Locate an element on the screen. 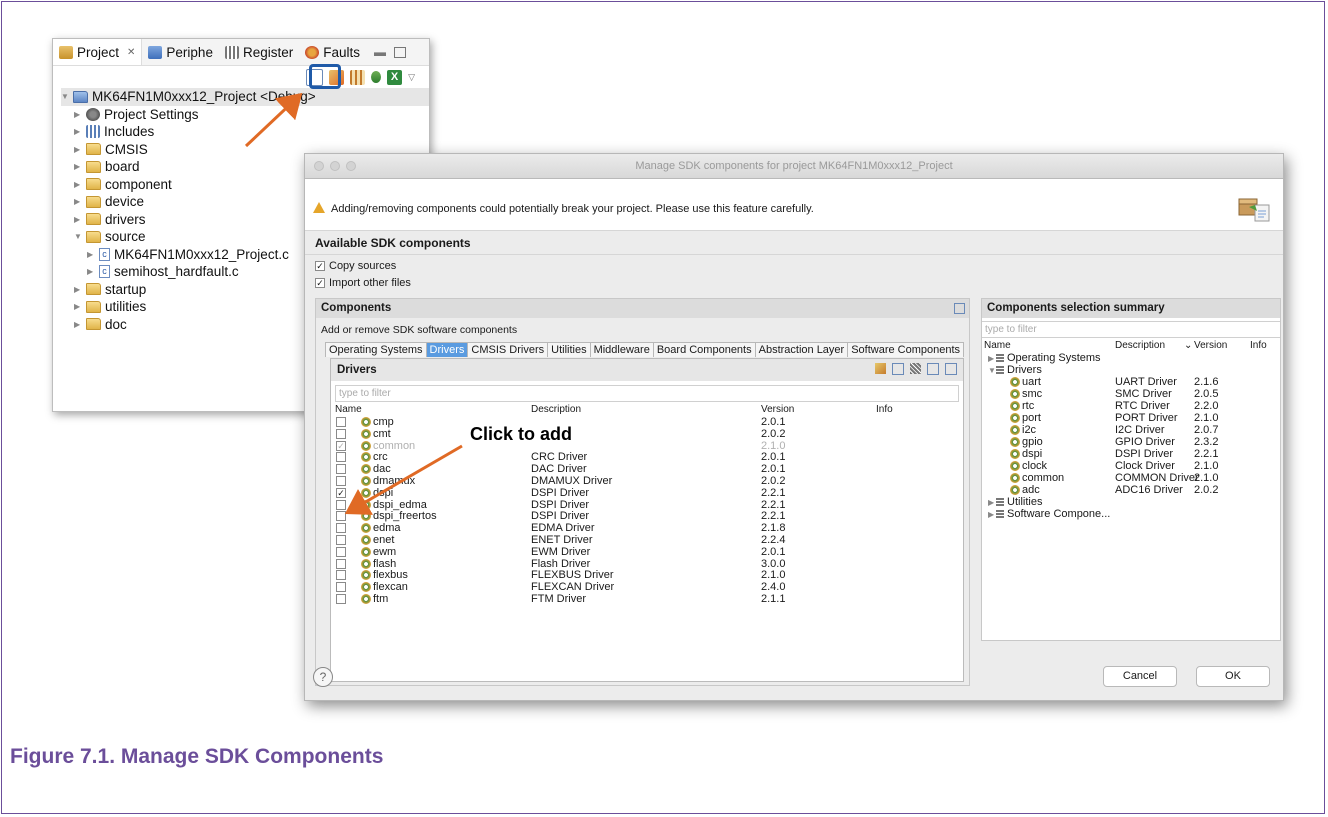 This screenshot has width=1328, height=817. figure-caption: Figure 7.1. Manage SDK Components is located at coordinates (197, 756).